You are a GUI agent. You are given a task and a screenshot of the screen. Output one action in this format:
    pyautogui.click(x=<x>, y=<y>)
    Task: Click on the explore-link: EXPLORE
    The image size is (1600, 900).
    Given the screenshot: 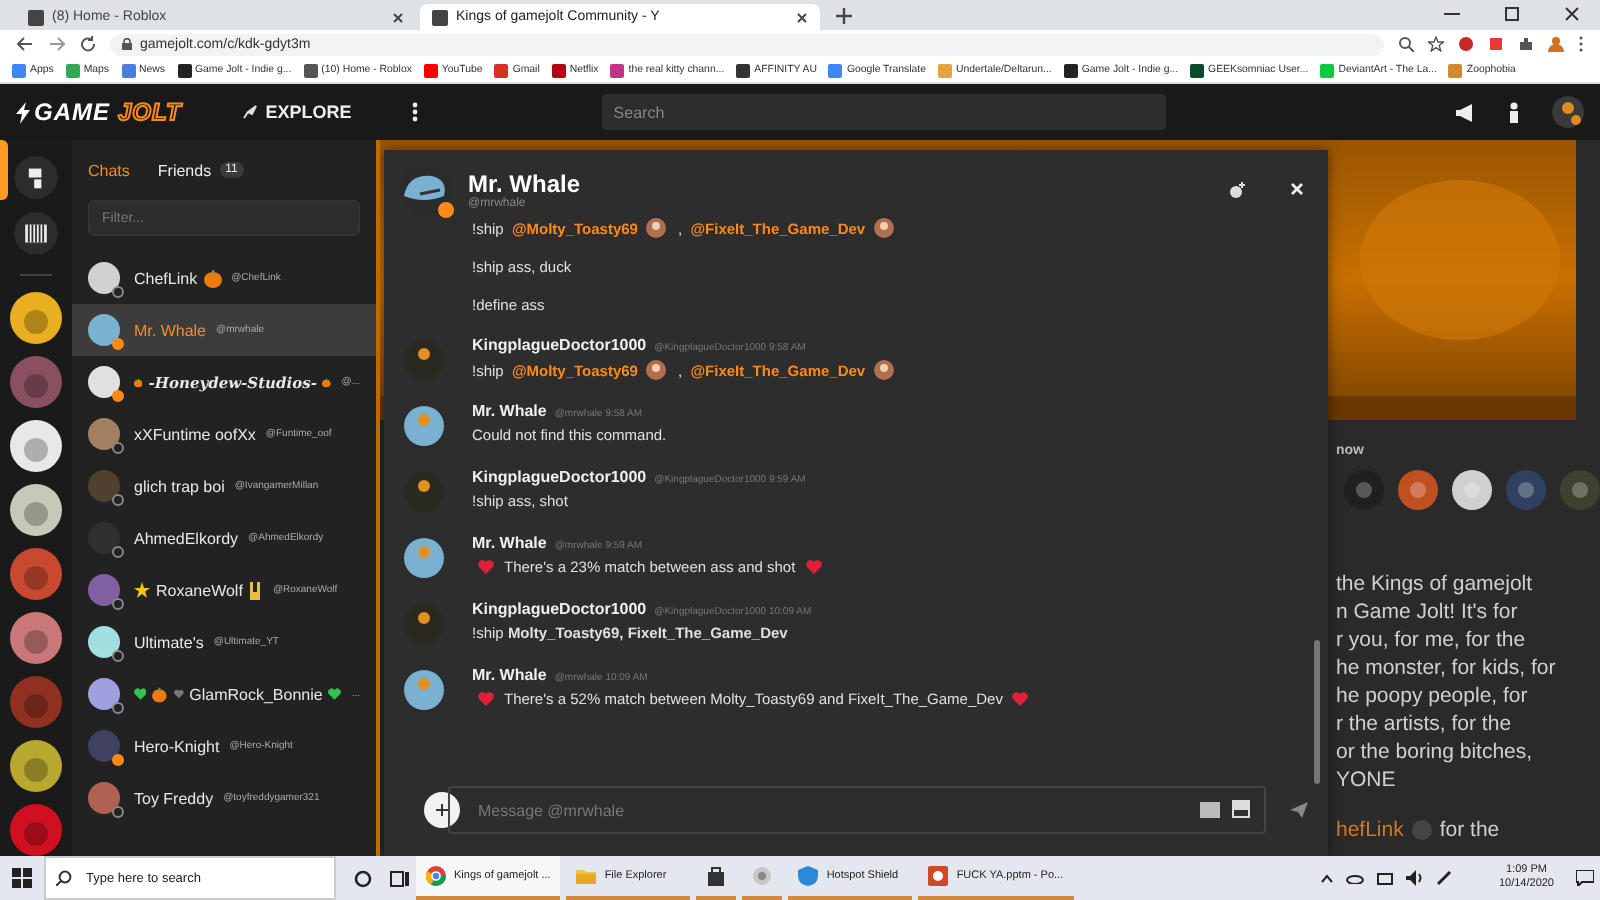 What is the action you would take?
    pyautogui.click(x=296, y=112)
    